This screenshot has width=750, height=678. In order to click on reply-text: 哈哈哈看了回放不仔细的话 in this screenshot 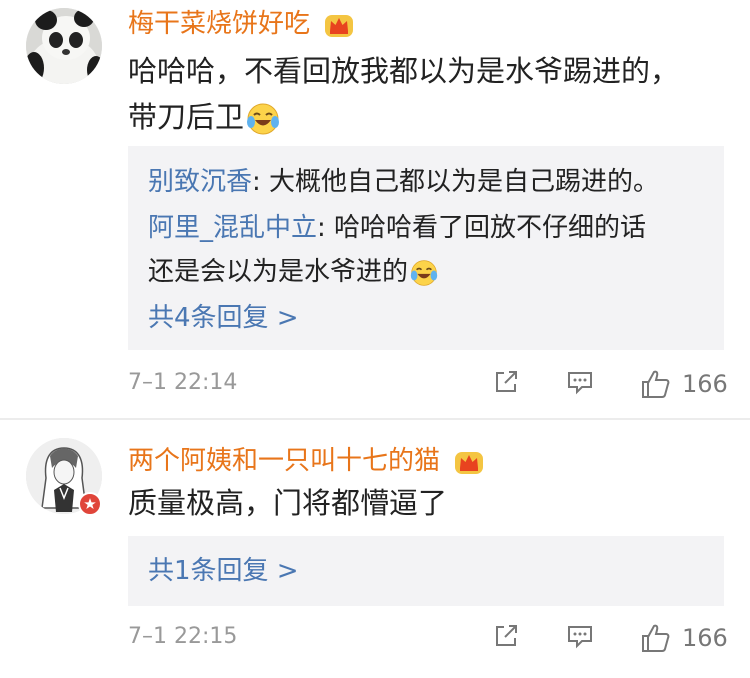, I will do `click(490, 228)`.